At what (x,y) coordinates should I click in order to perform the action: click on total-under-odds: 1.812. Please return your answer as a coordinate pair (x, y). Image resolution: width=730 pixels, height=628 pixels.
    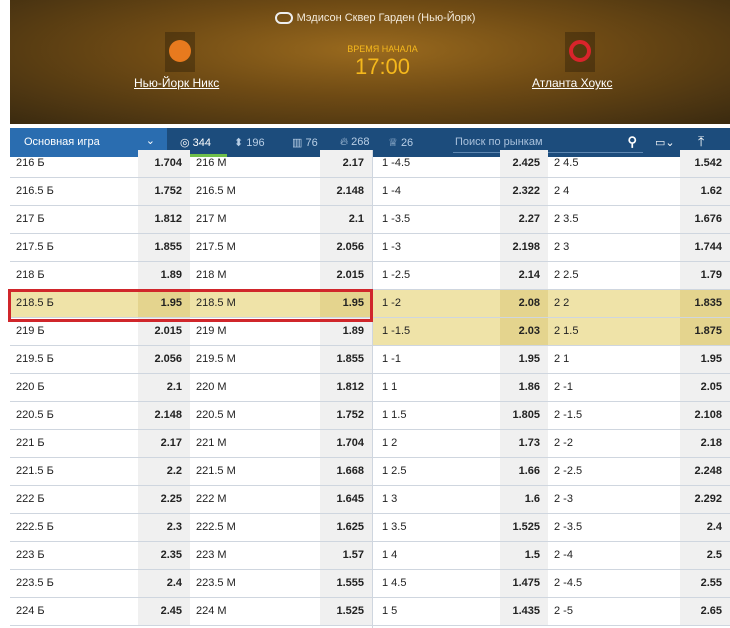
    Looking at the image, I should click on (346, 387).